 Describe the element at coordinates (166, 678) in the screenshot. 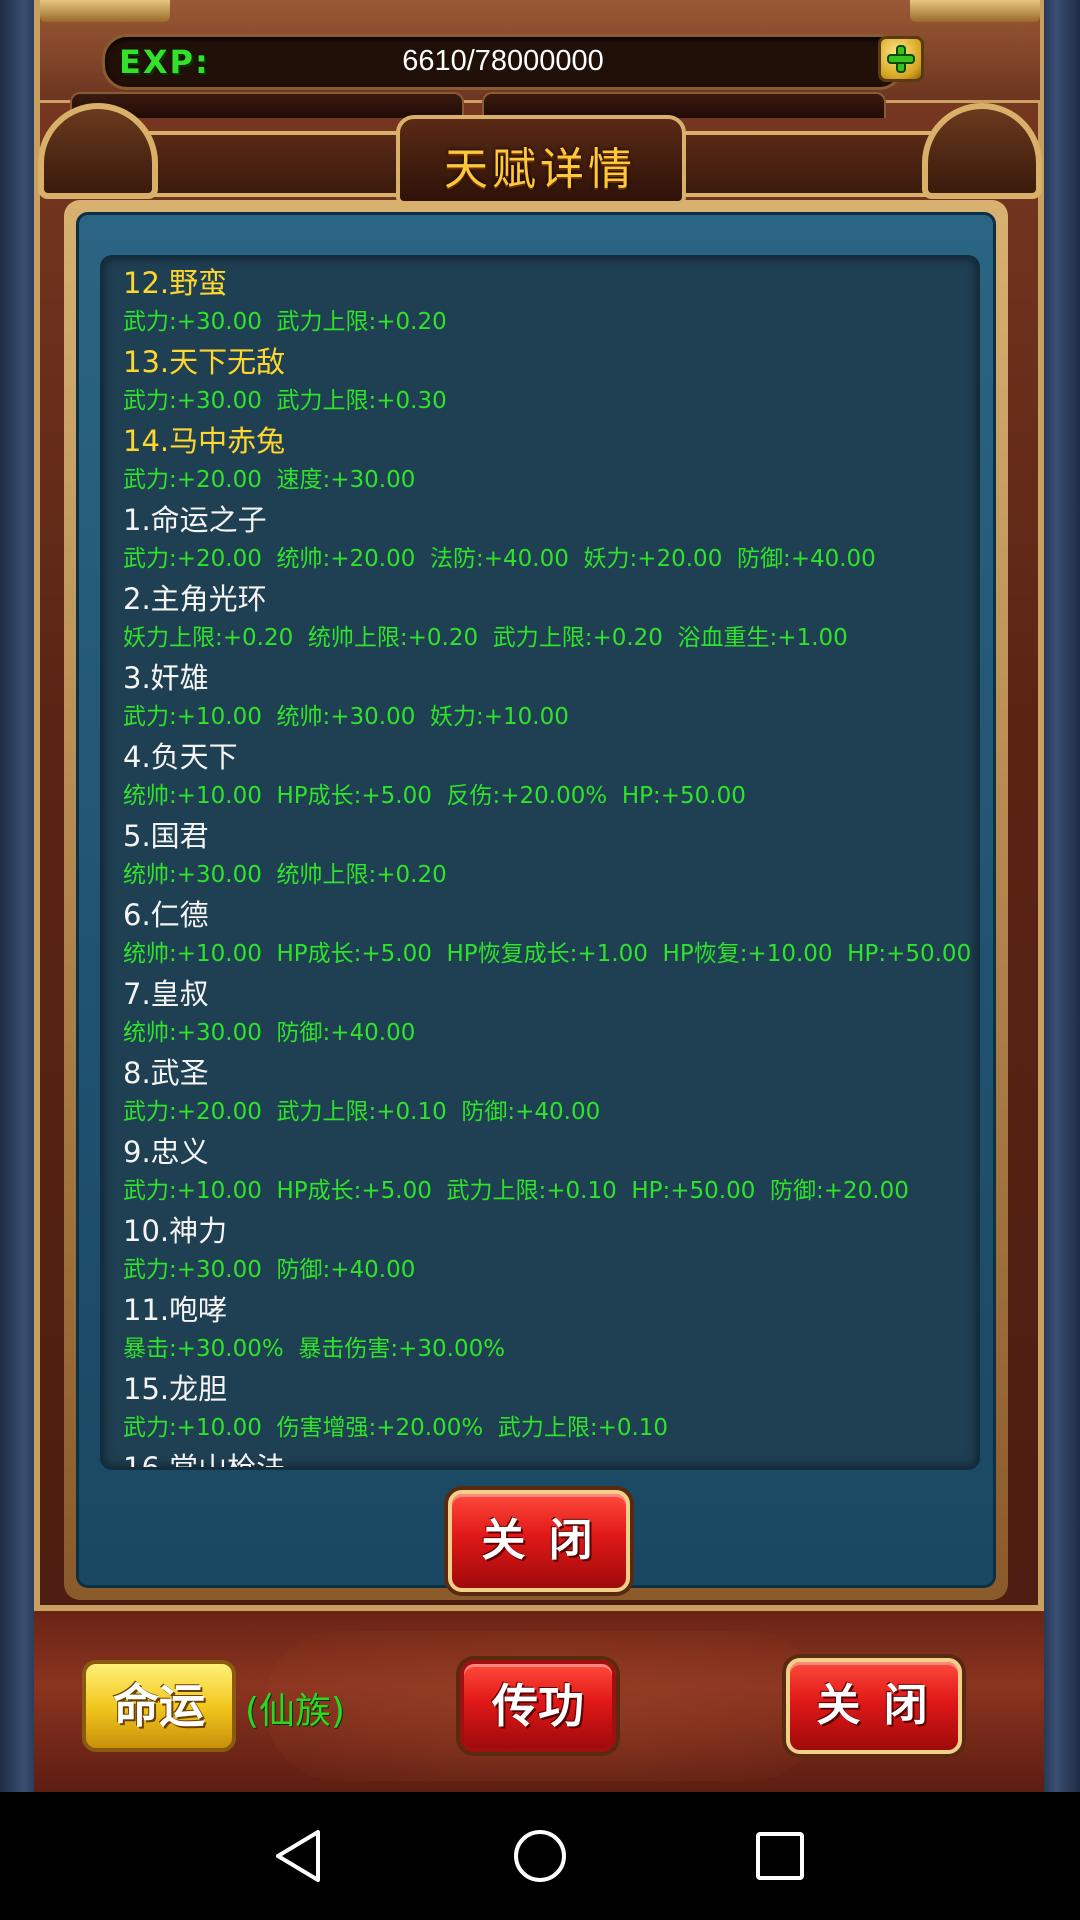

I see `talent-name: 3.奸雄` at that location.